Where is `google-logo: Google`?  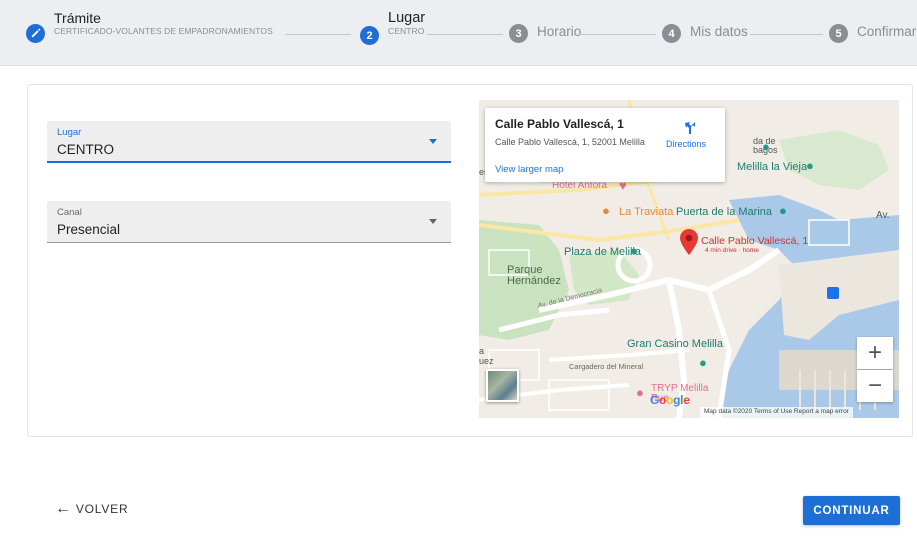 google-logo: Google is located at coordinates (670, 400).